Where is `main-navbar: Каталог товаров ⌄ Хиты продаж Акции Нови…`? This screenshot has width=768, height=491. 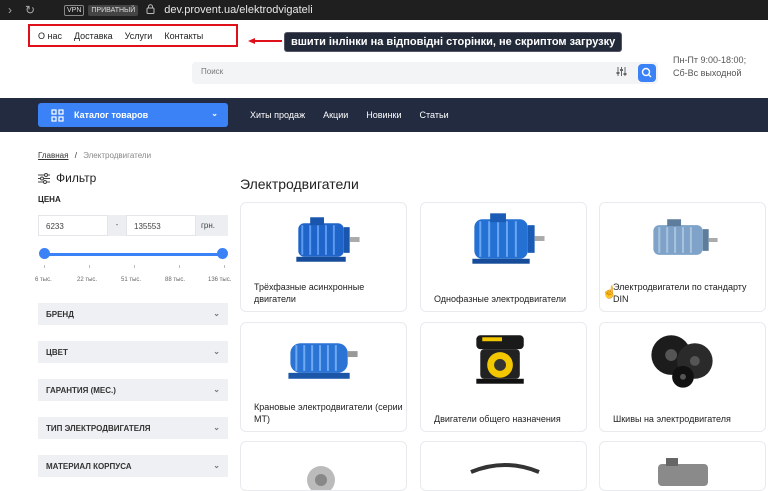 main-navbar: Каталог товаров ⌄ Хиты продаж Акции Нови… is located at coordinates (384, 115).